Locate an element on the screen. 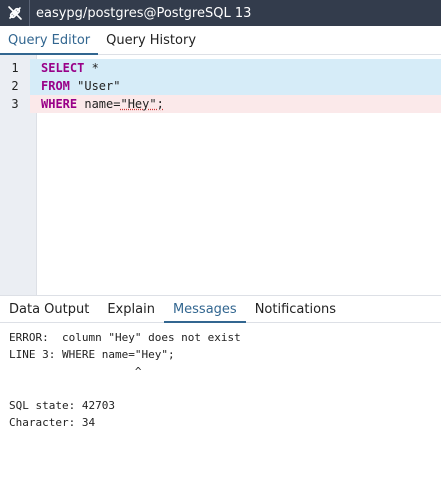 Image resolution: width=441 pixels, height=480 pixels. window-title: easypg/postgres@PostgreSQL 13 is located at coordinates (144, 13).